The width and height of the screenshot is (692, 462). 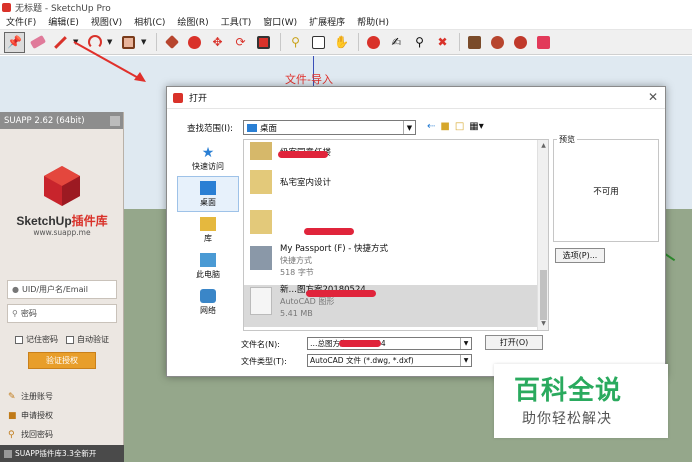 What do you see at coordinates (252, 127) in the screenshot?
I see `desktop-folder-icon` at bounding box center [252, 127].